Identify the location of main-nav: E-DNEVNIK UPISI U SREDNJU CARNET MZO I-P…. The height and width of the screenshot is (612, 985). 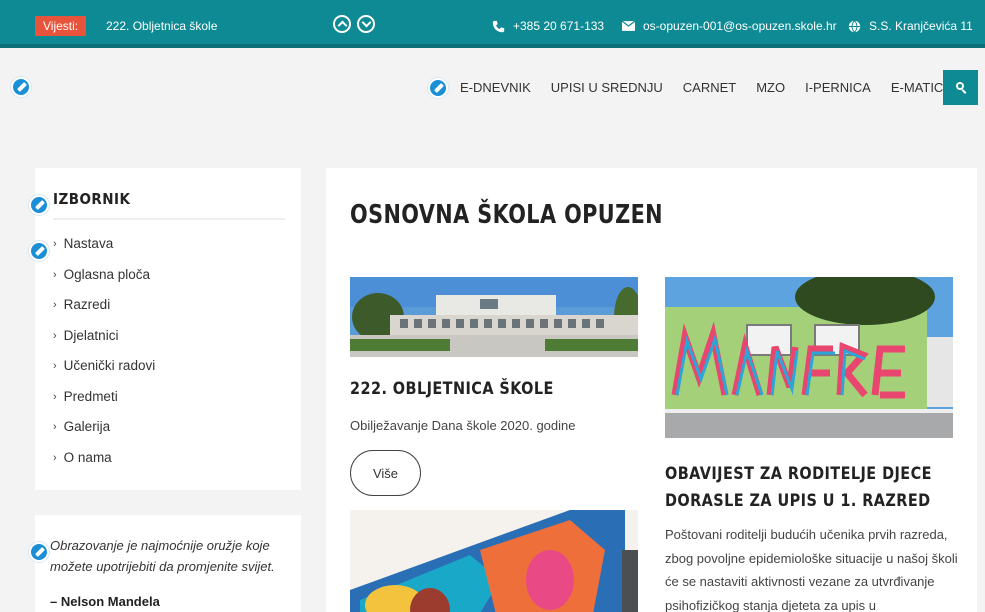
(706, 87).